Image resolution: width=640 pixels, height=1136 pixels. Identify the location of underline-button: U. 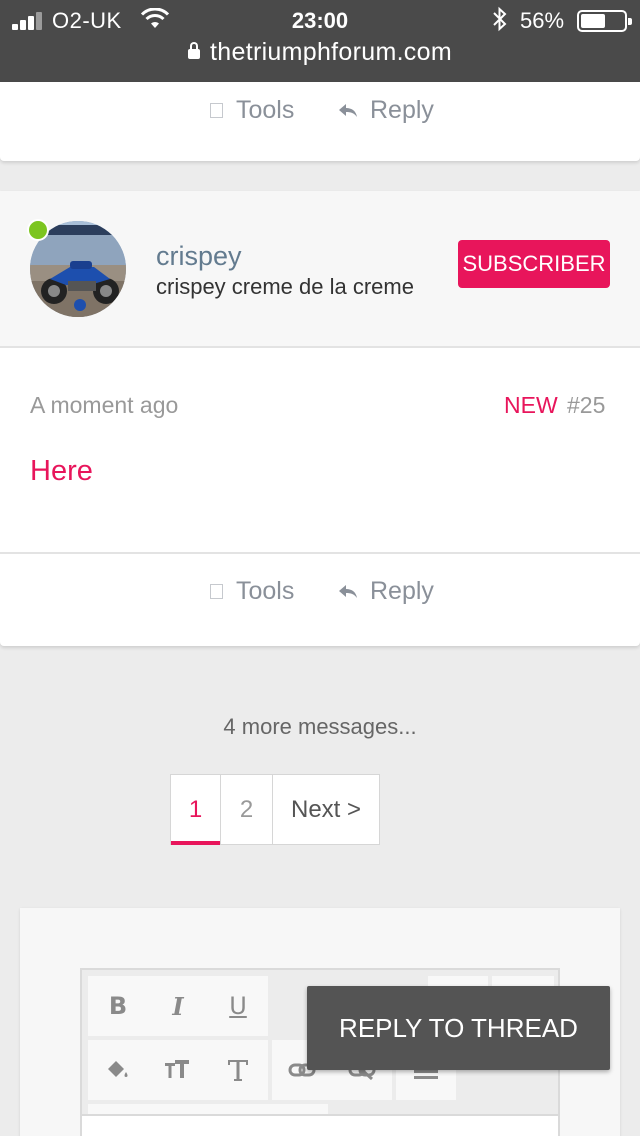
(238, 1006).